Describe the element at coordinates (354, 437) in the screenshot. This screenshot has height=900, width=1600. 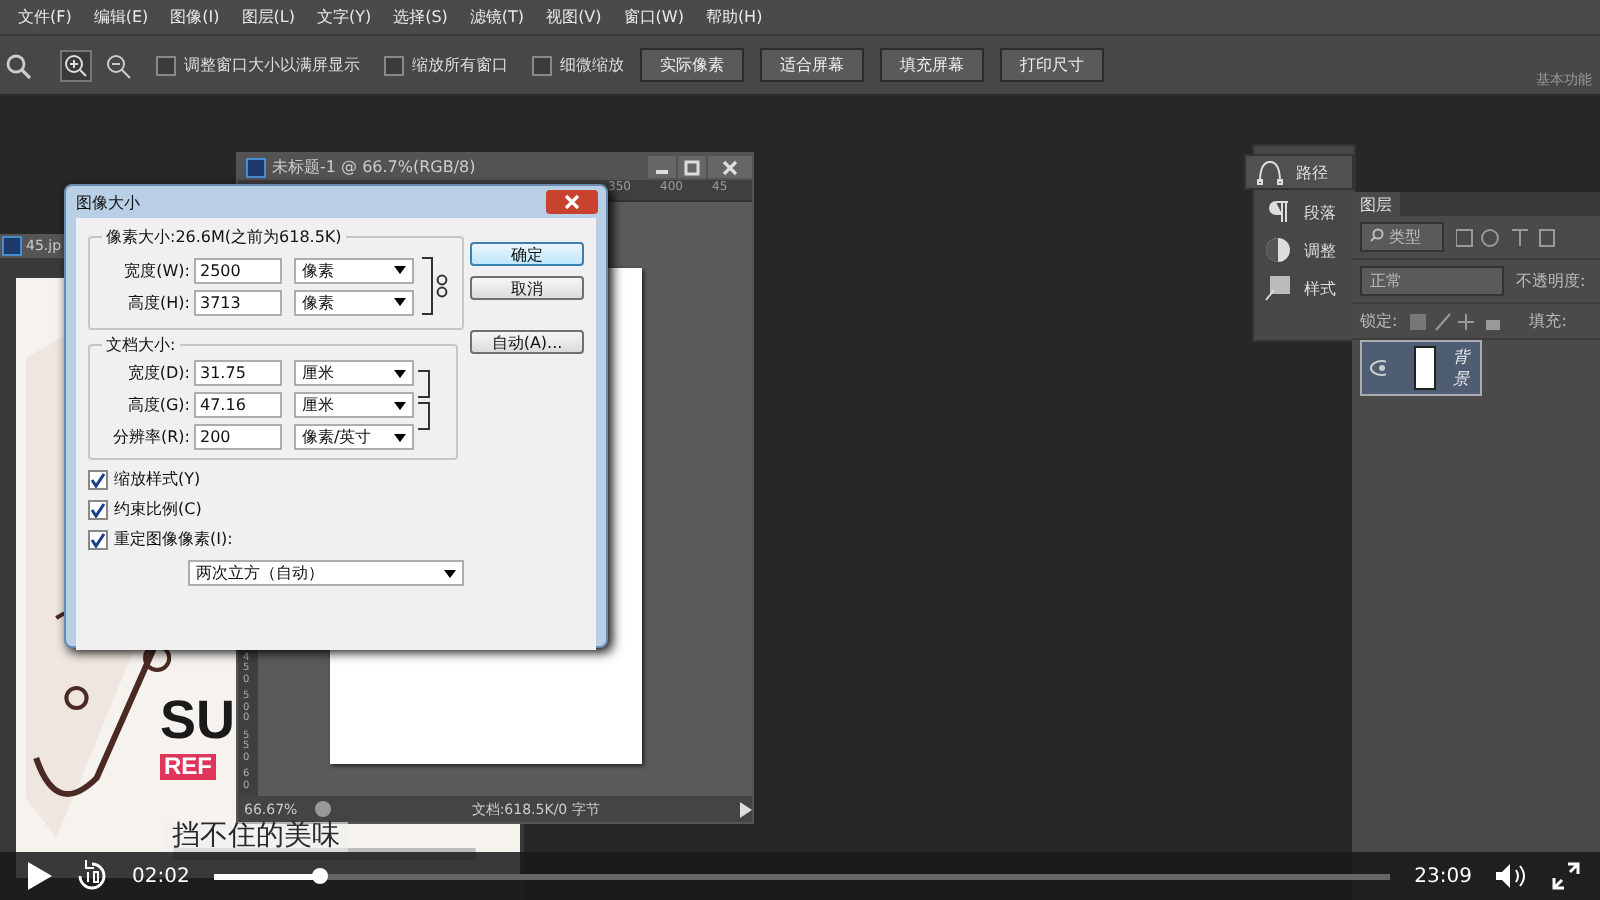
I see `unit-dropdown: 像素/英寸` at that location.